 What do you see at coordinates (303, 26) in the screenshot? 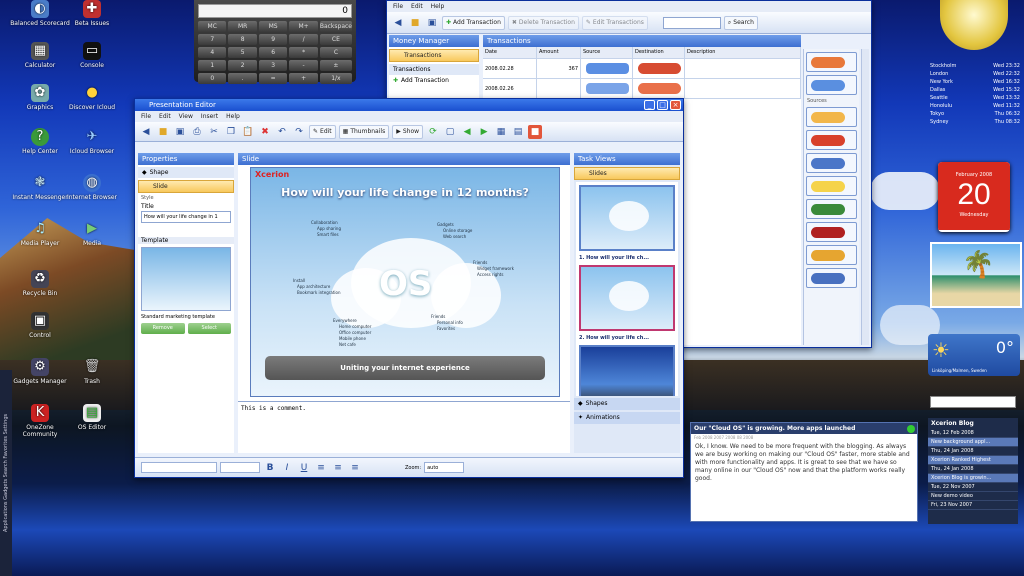
I see `calc-key: M+` at bounding box center [303, 26].